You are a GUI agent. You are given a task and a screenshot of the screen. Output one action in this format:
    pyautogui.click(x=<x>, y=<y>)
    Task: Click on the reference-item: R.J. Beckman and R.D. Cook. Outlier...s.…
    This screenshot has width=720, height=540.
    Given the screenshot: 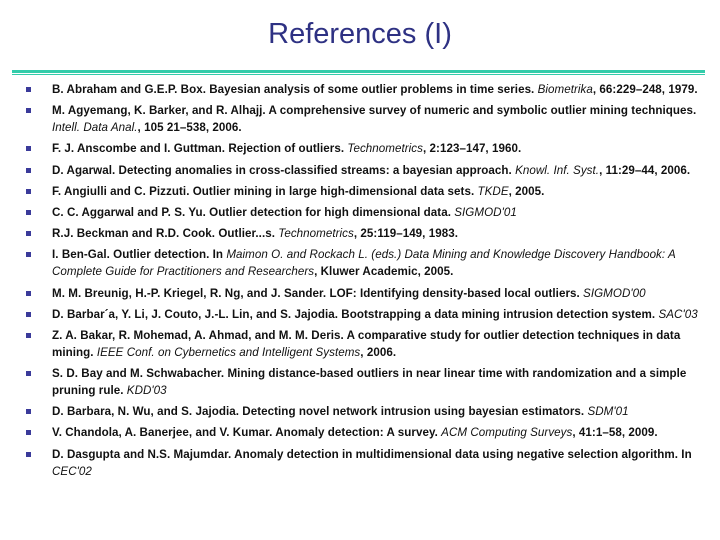 What is the action you would take?
    pyautogui.click(x=360, y=233)
    